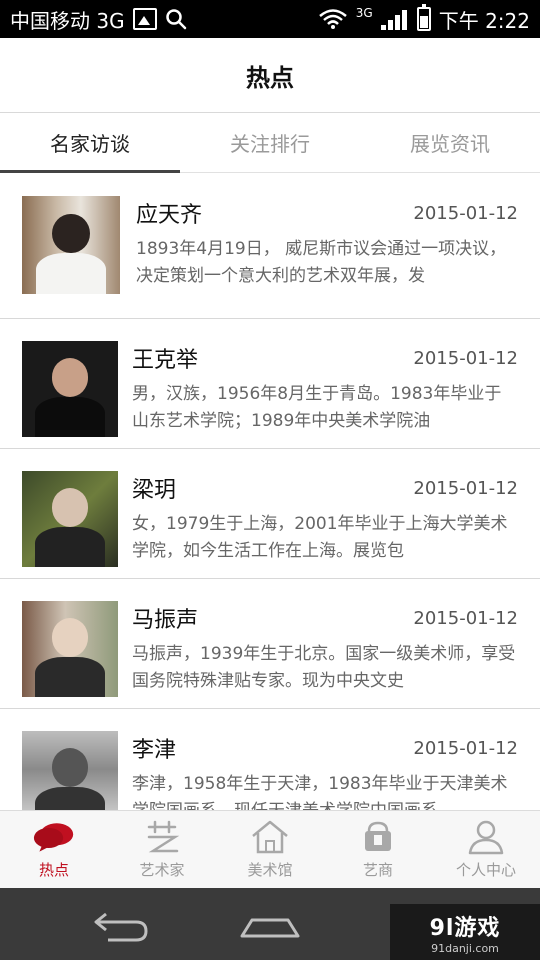  I want to click on network-type-badge: 3G, so click(364, 13).